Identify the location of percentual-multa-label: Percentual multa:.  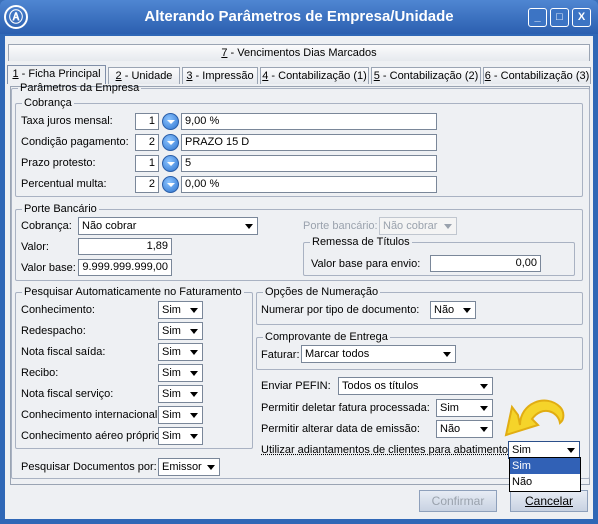
(64, 184).